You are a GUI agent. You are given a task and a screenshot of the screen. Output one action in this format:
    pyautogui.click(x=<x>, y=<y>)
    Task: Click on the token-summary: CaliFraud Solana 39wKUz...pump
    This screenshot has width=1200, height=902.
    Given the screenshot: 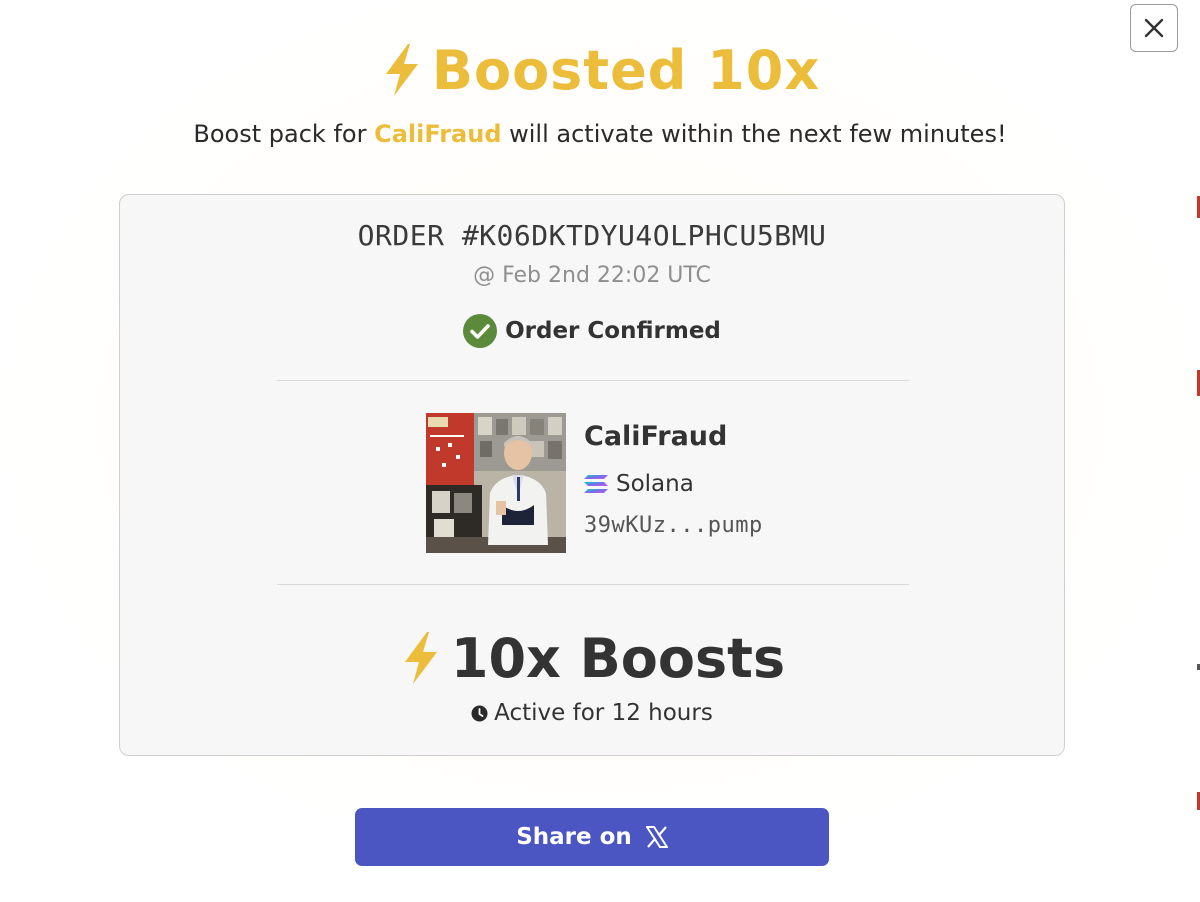 What is the action you would take?
    pyautogui.click(x=626, y=483)
    